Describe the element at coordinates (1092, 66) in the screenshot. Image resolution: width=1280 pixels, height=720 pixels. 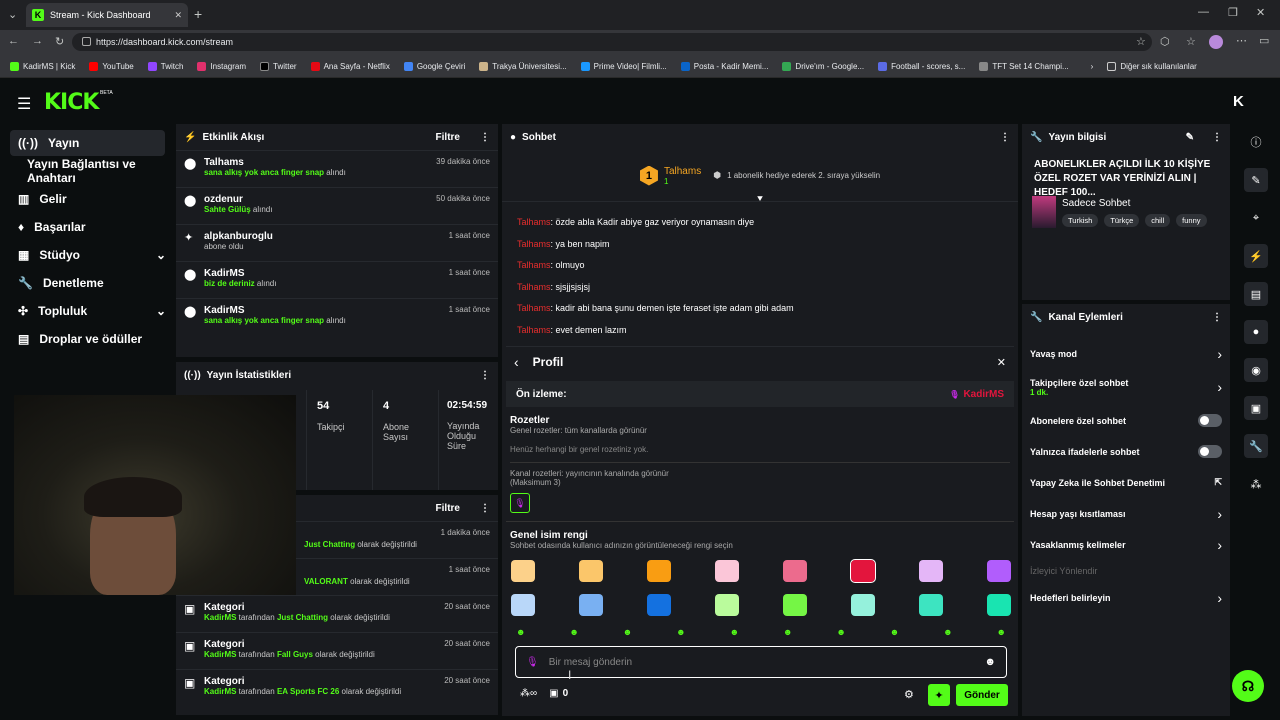
I see `more-bookmarks-icon: ›` at that location.